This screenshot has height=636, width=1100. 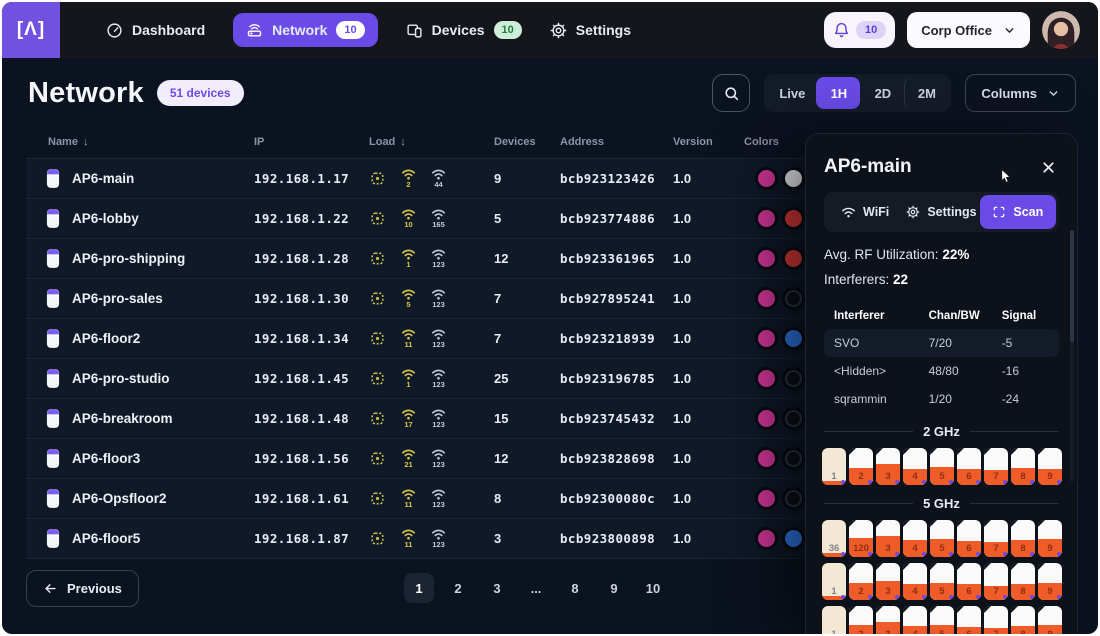 I want to click on band-divider: 5 GHz, so click(x=941, y=503).